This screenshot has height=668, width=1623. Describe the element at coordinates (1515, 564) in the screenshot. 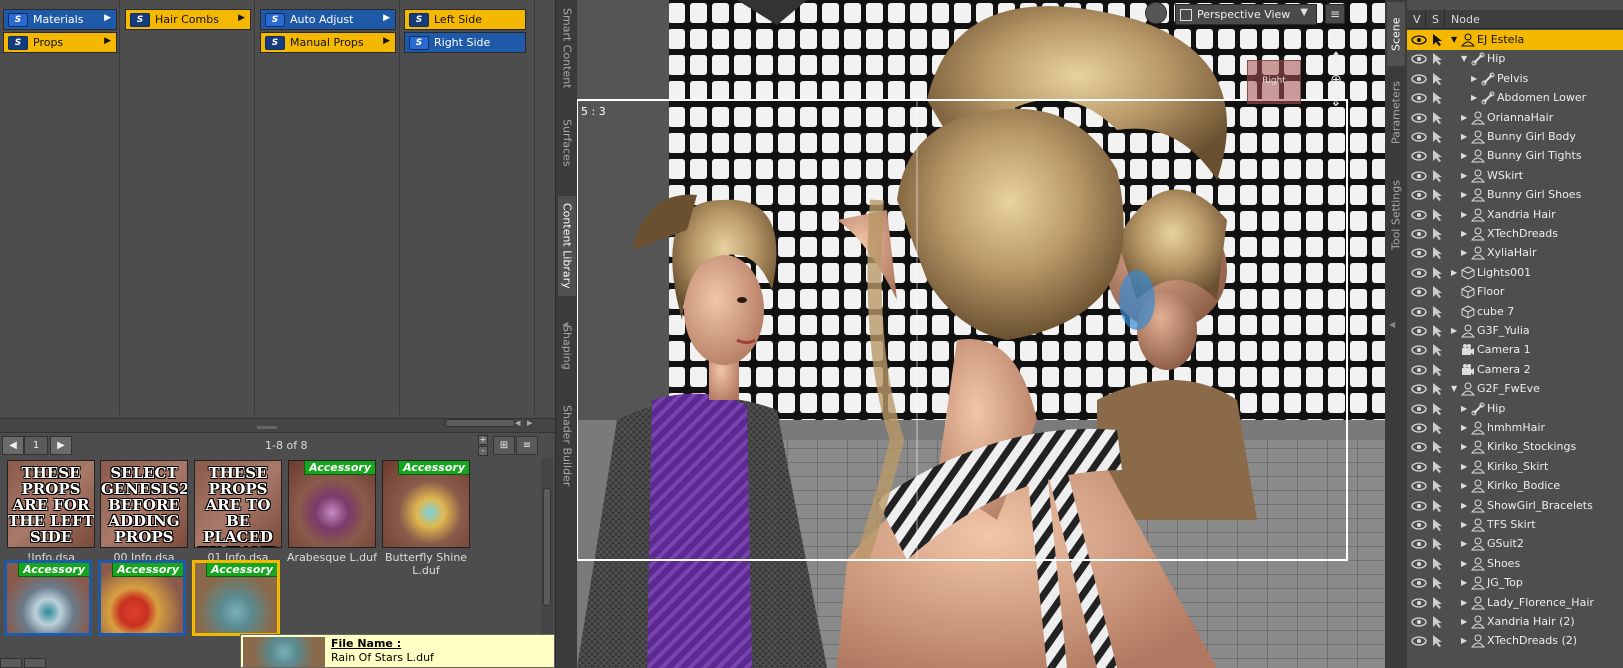

I see `scene-node-row: ▶ Shoes` at that location.